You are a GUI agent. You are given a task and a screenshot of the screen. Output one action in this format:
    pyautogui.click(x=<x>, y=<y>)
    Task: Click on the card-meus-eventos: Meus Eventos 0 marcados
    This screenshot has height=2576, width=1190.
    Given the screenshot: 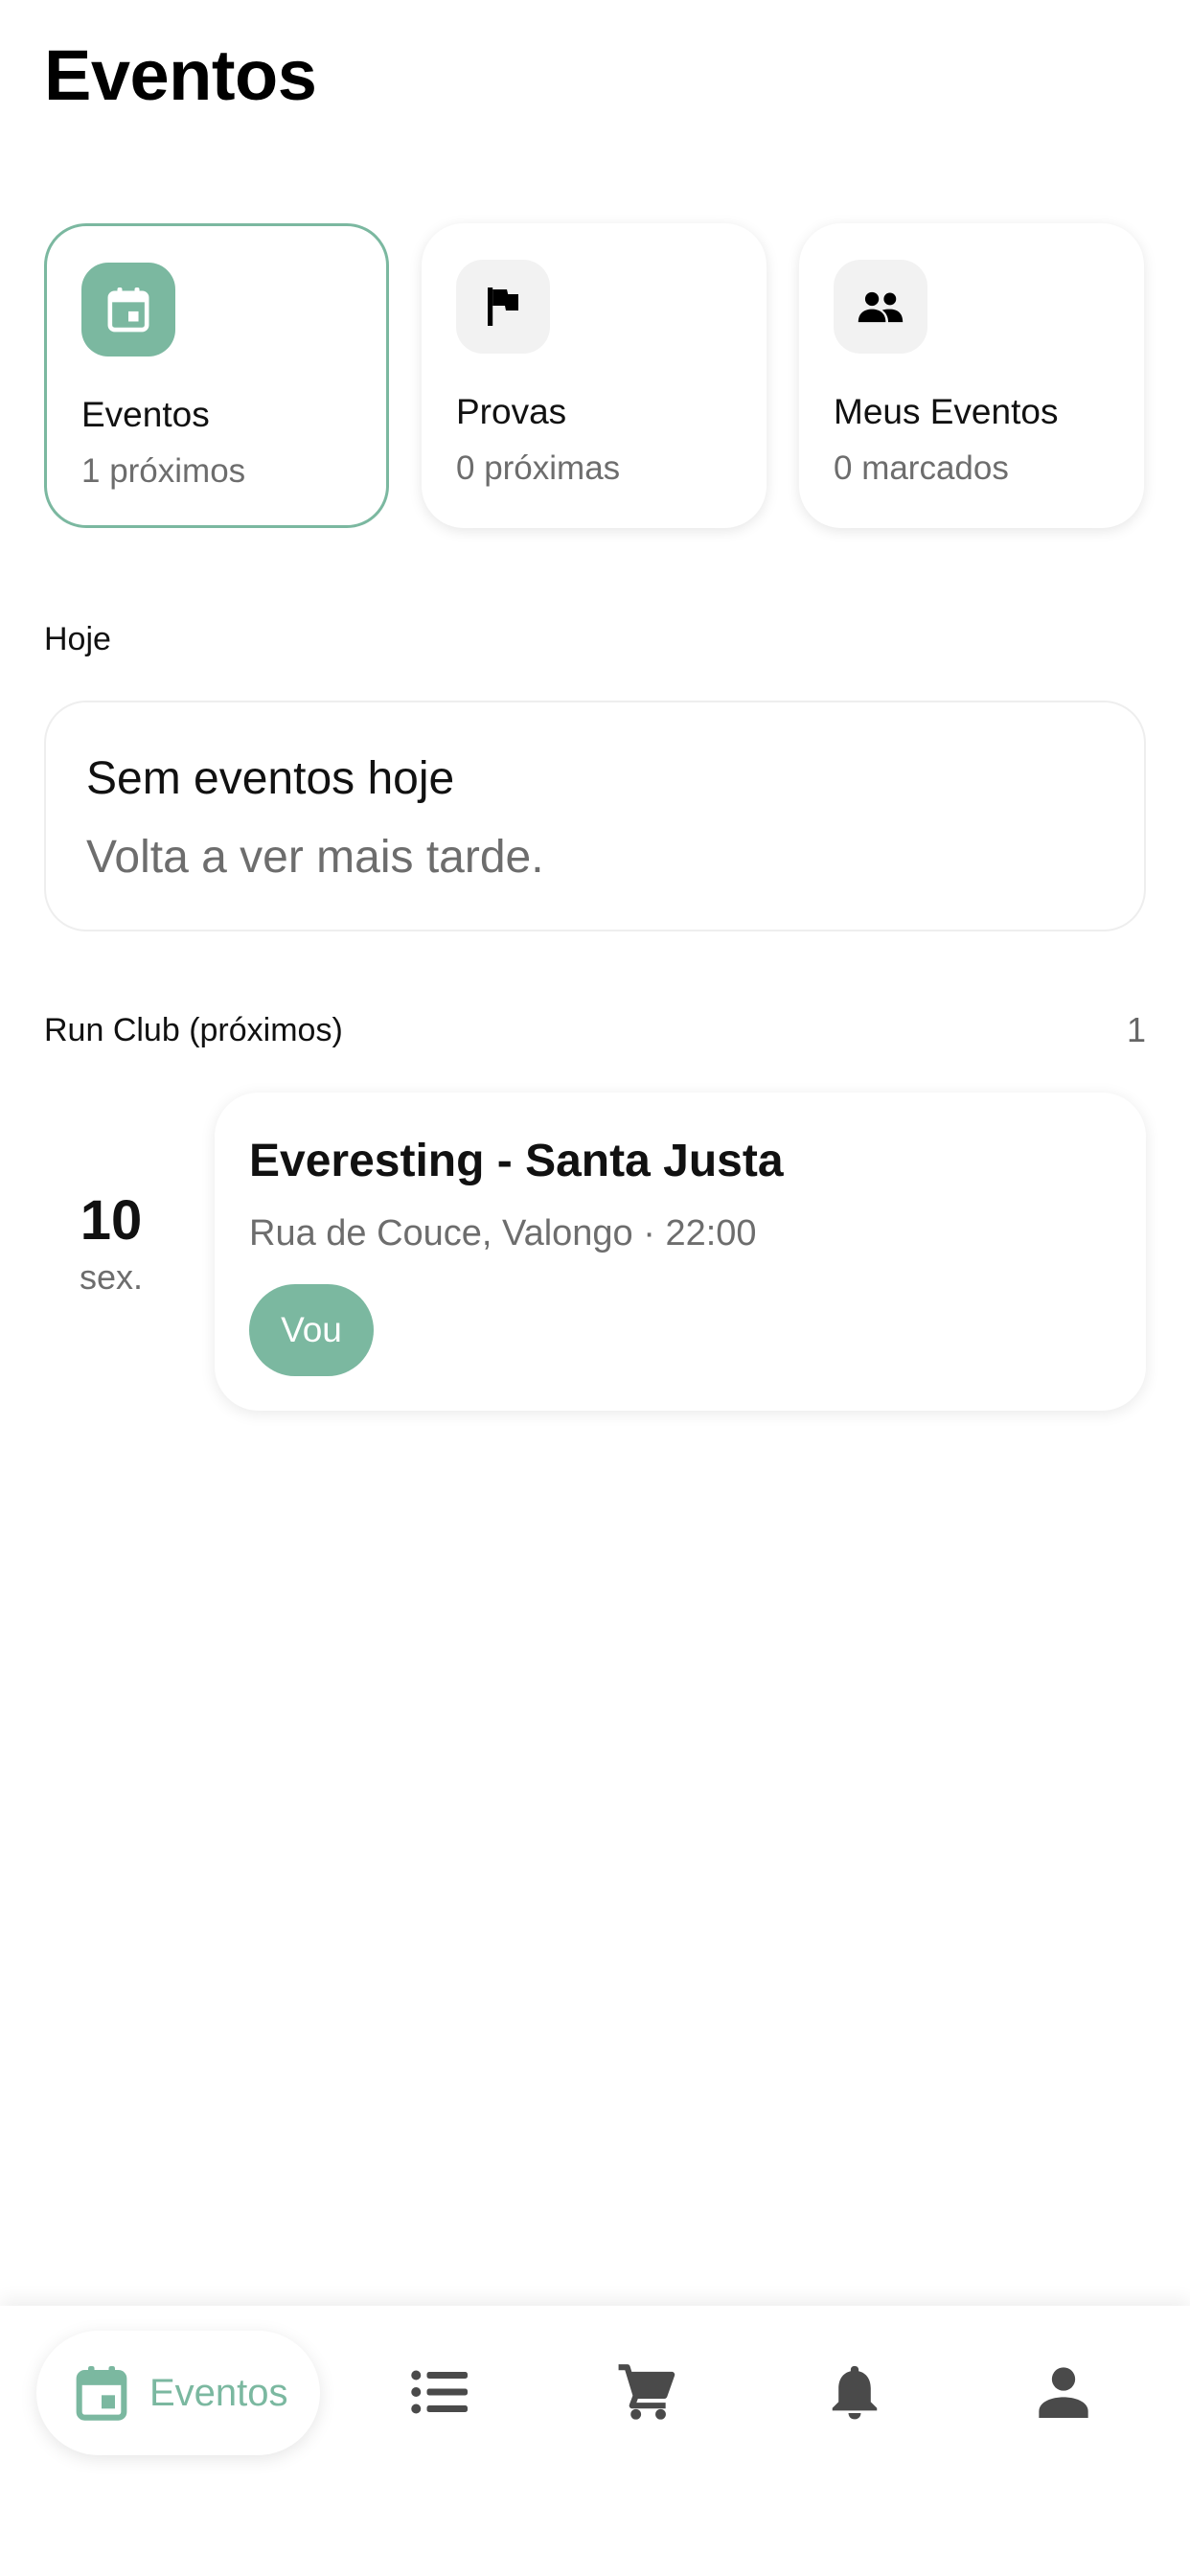 What is the action you would take?
    pyautogui.click(x=972, y=375)
    